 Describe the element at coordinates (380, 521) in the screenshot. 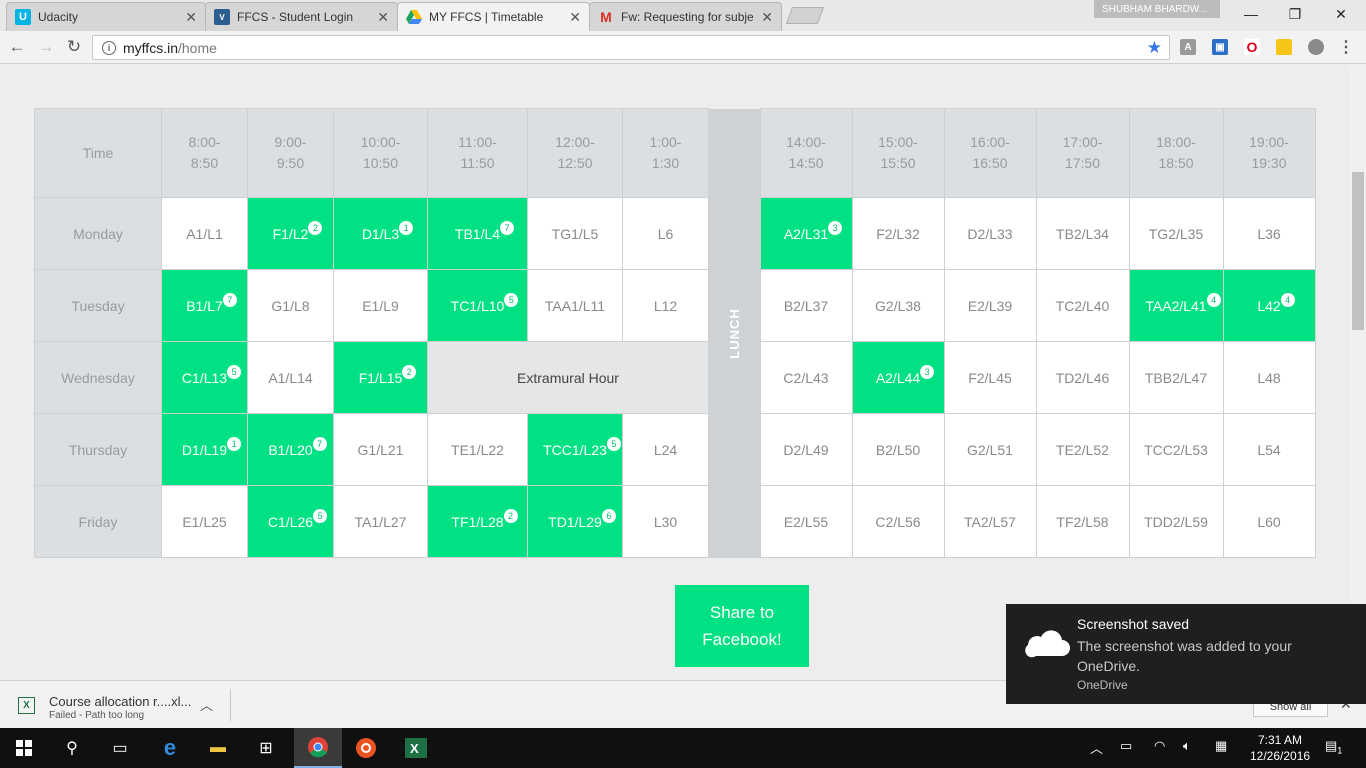

I see `slot-cell: TA1/L27` at that location.